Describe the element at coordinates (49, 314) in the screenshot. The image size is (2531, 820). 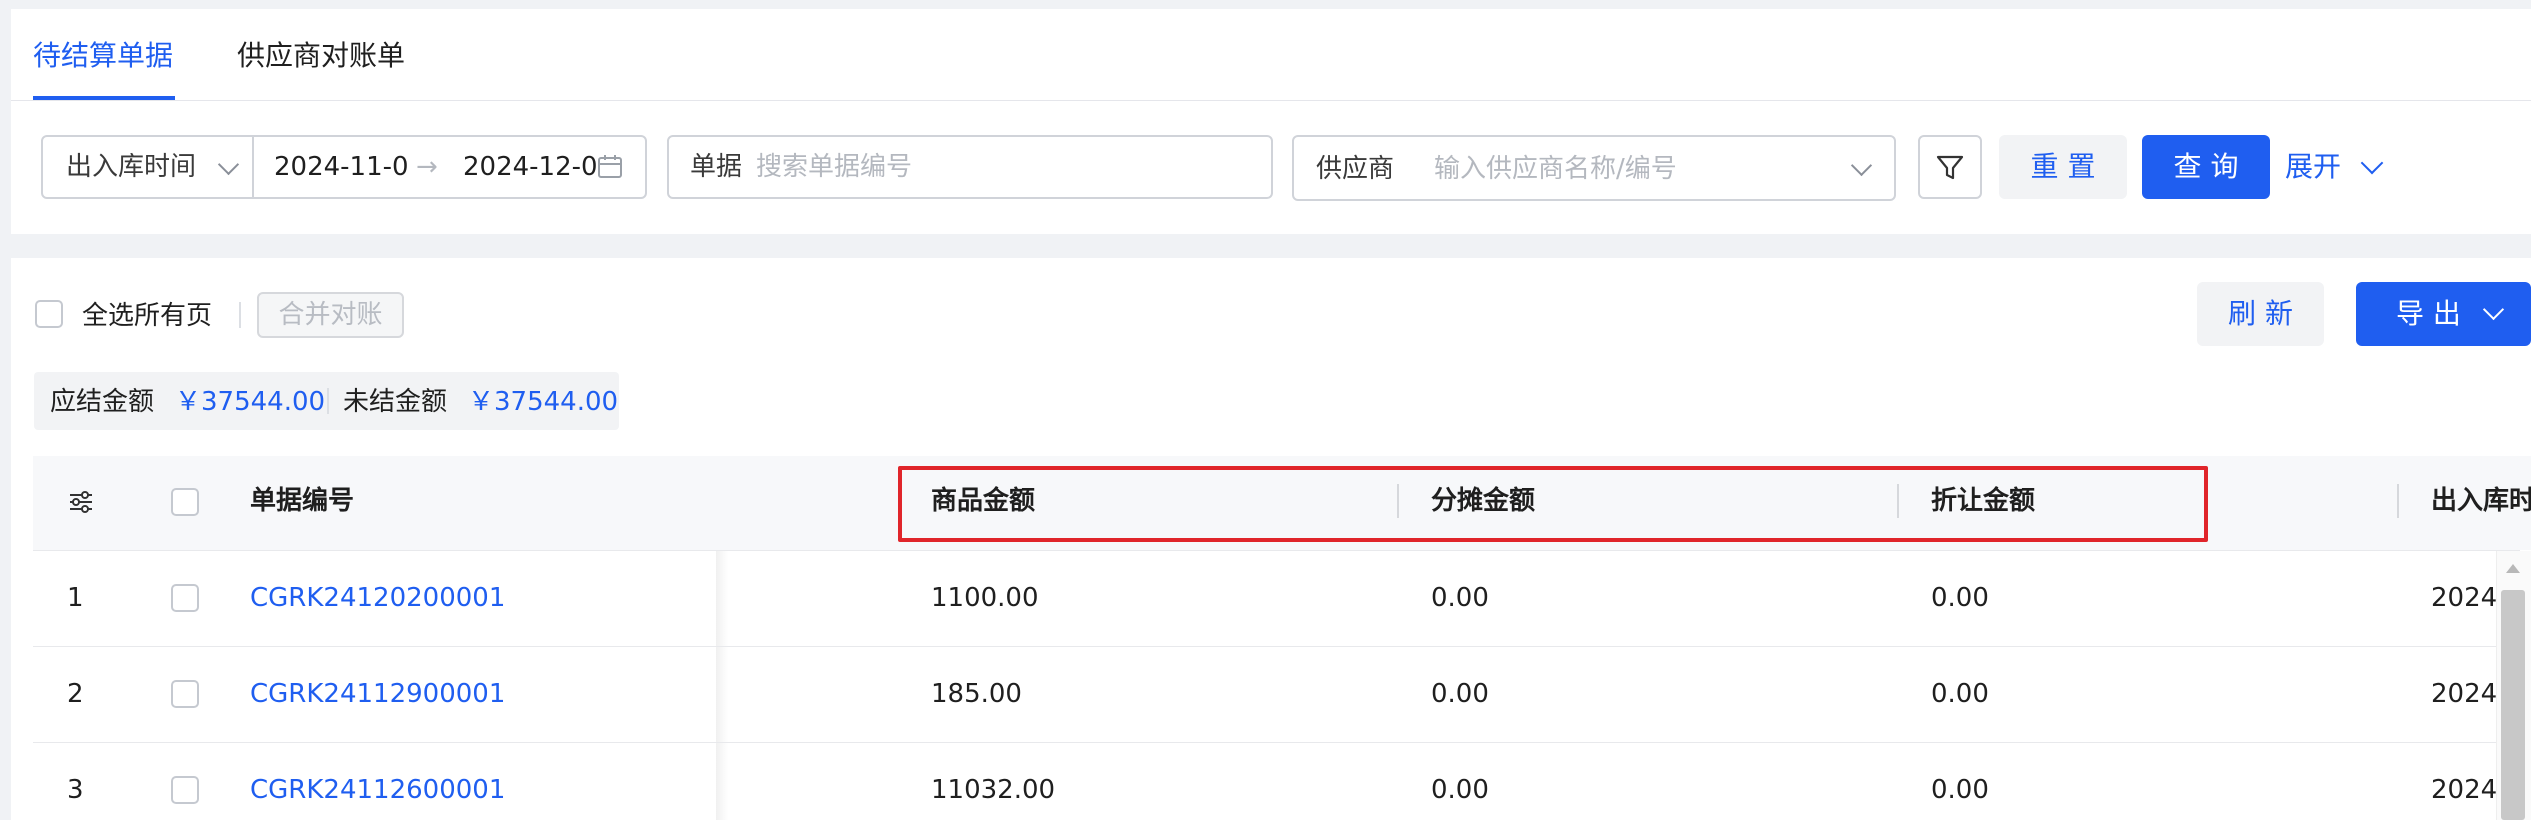
I see `select-all-checkbox` at that location.